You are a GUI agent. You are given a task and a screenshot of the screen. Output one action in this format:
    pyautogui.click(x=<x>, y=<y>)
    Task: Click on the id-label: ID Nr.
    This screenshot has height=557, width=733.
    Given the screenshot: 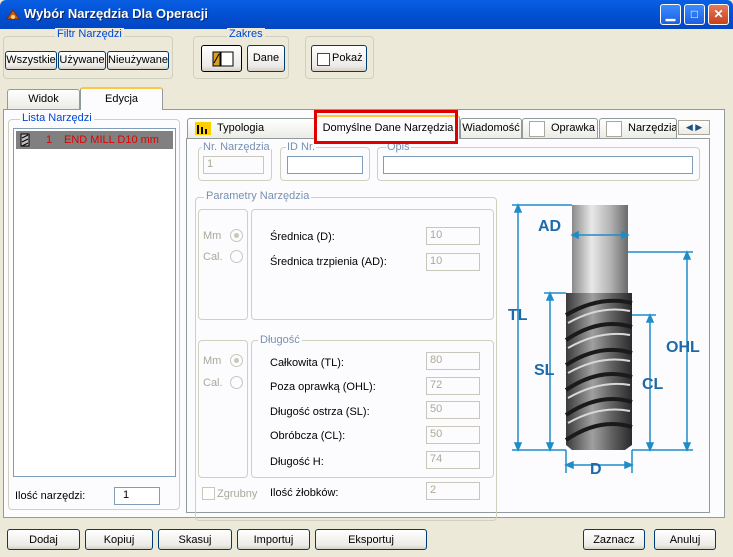 What is the action you would take?
    pyautogui.click(x=301, y=147)
    